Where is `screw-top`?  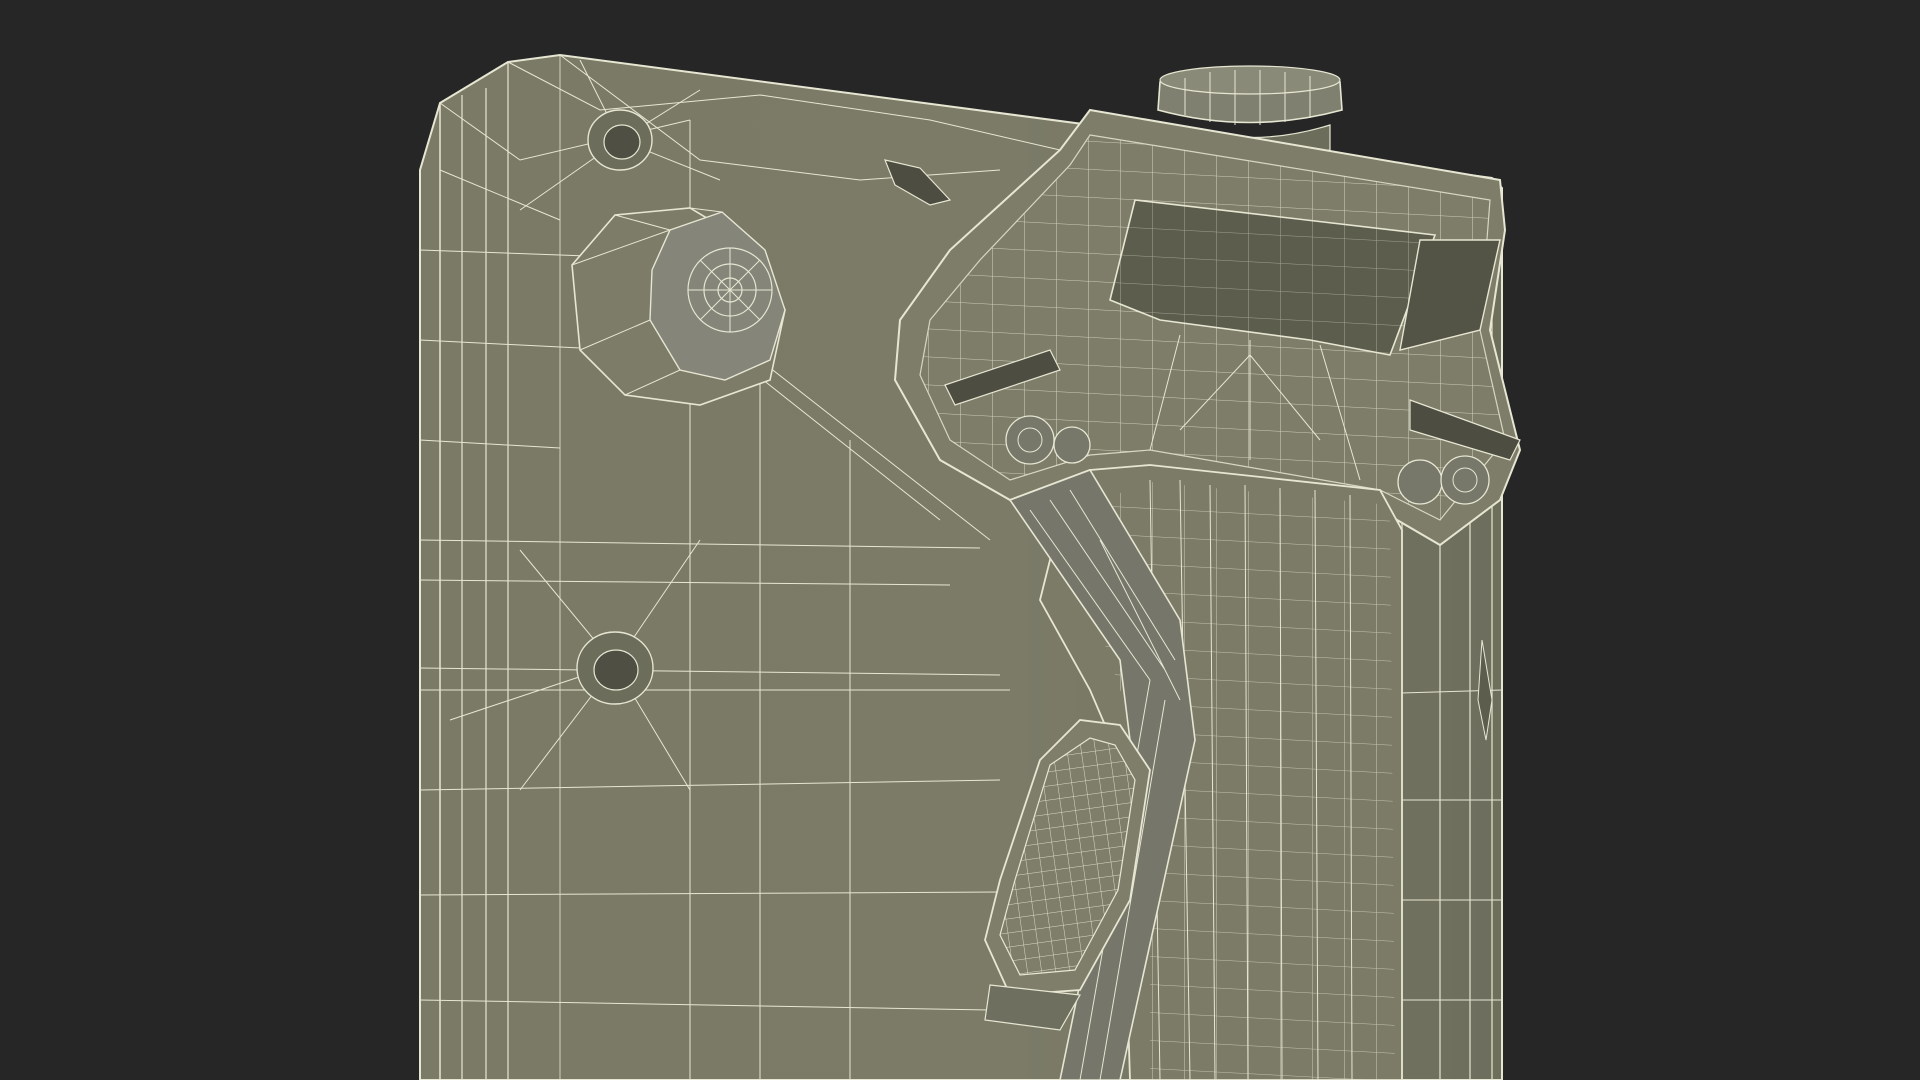 screw-top is located at coordinates (620, 140).